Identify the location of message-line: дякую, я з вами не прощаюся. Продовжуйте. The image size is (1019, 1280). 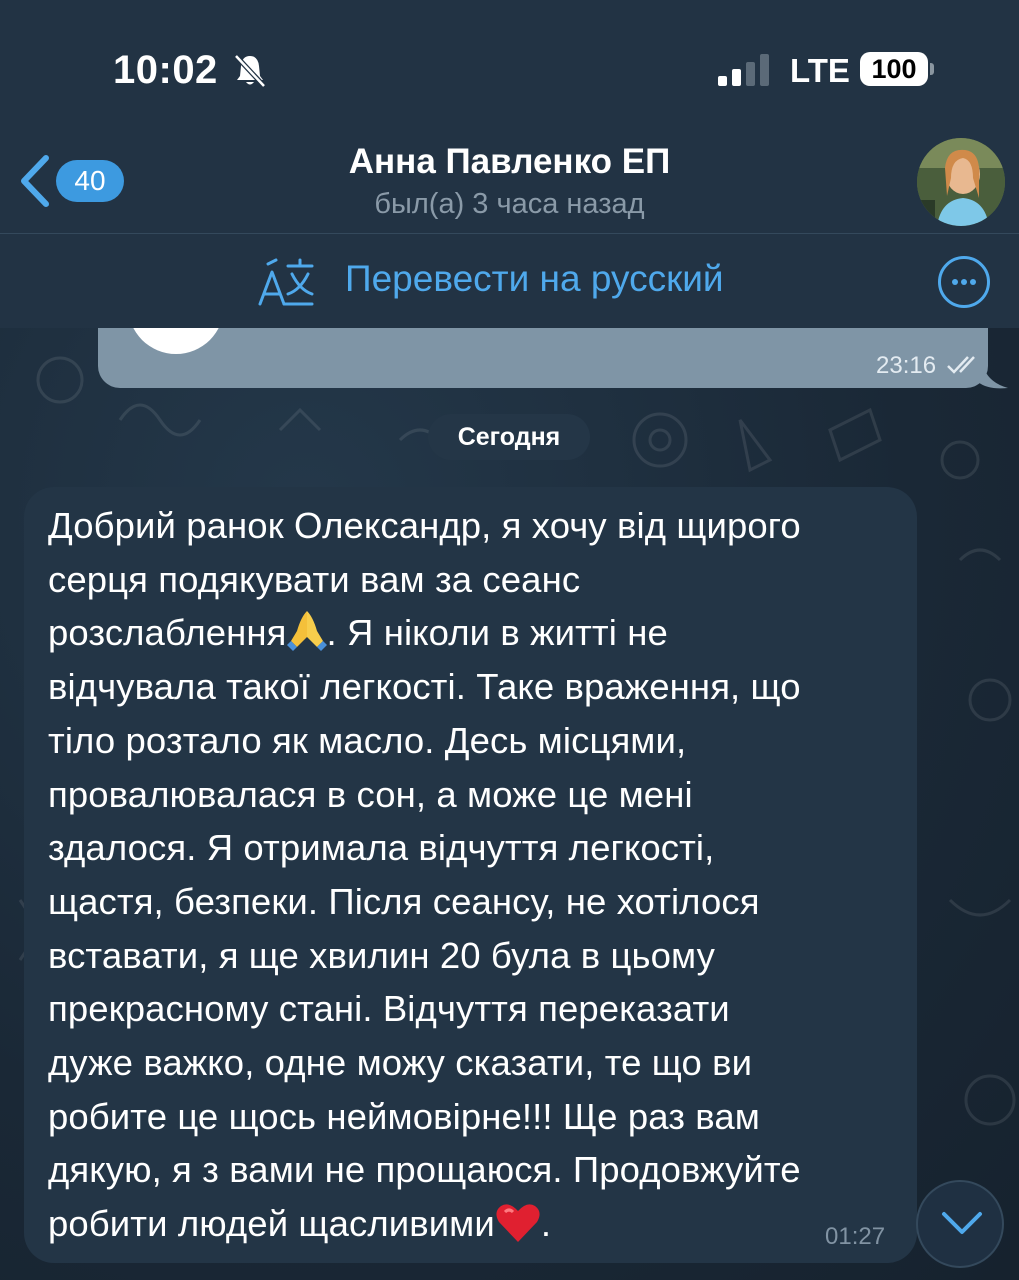
(424, 1170).